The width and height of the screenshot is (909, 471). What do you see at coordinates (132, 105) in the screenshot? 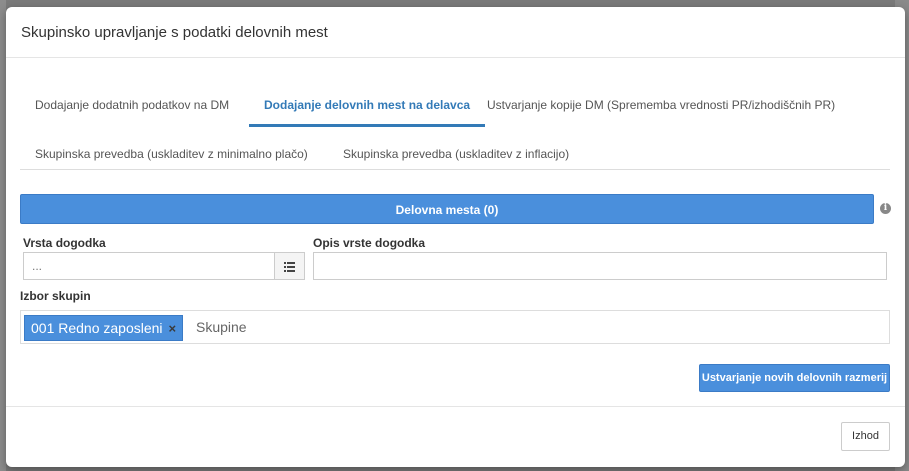
I see `tab-additional-data: Dodajanje dodatnih podatkov na DM` at bounding box center [132, 105].